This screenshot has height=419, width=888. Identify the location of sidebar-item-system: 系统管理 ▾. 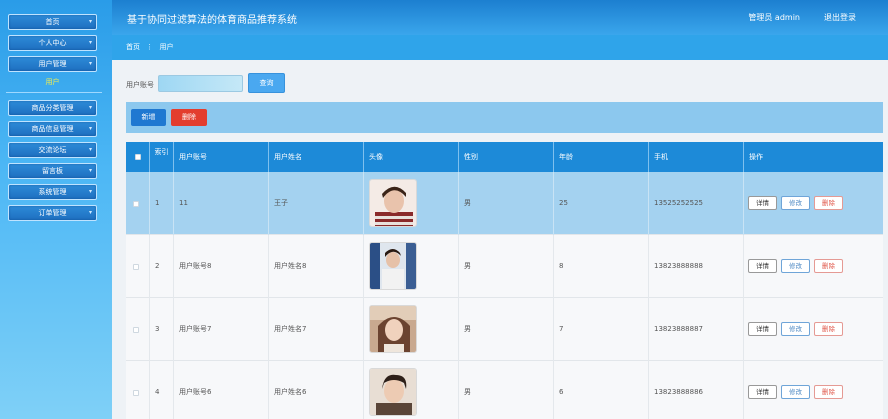
(52, 192).